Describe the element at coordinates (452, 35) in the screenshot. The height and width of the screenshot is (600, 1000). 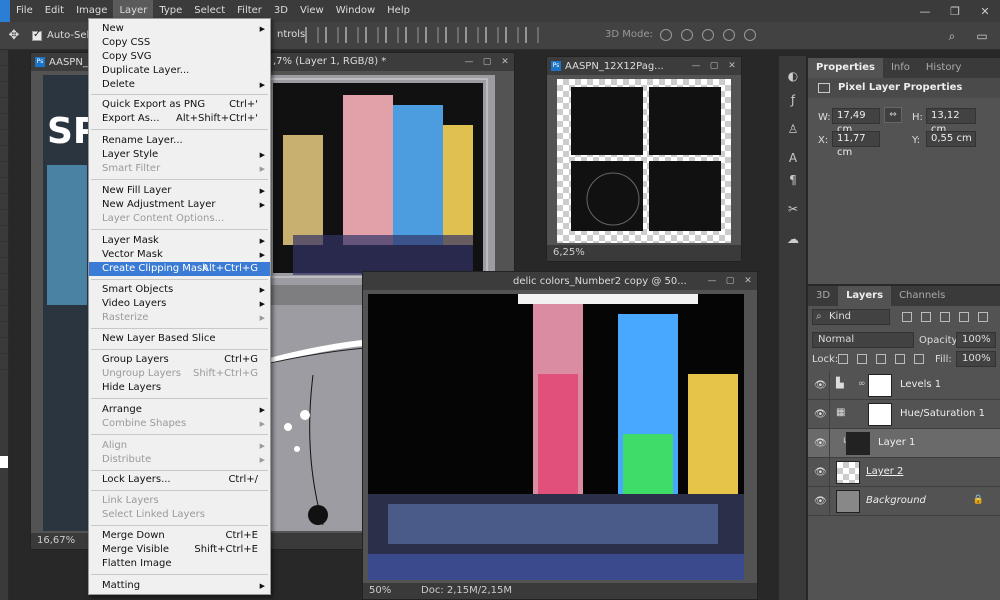
I see `distribute-vcenter-icon` at that location.